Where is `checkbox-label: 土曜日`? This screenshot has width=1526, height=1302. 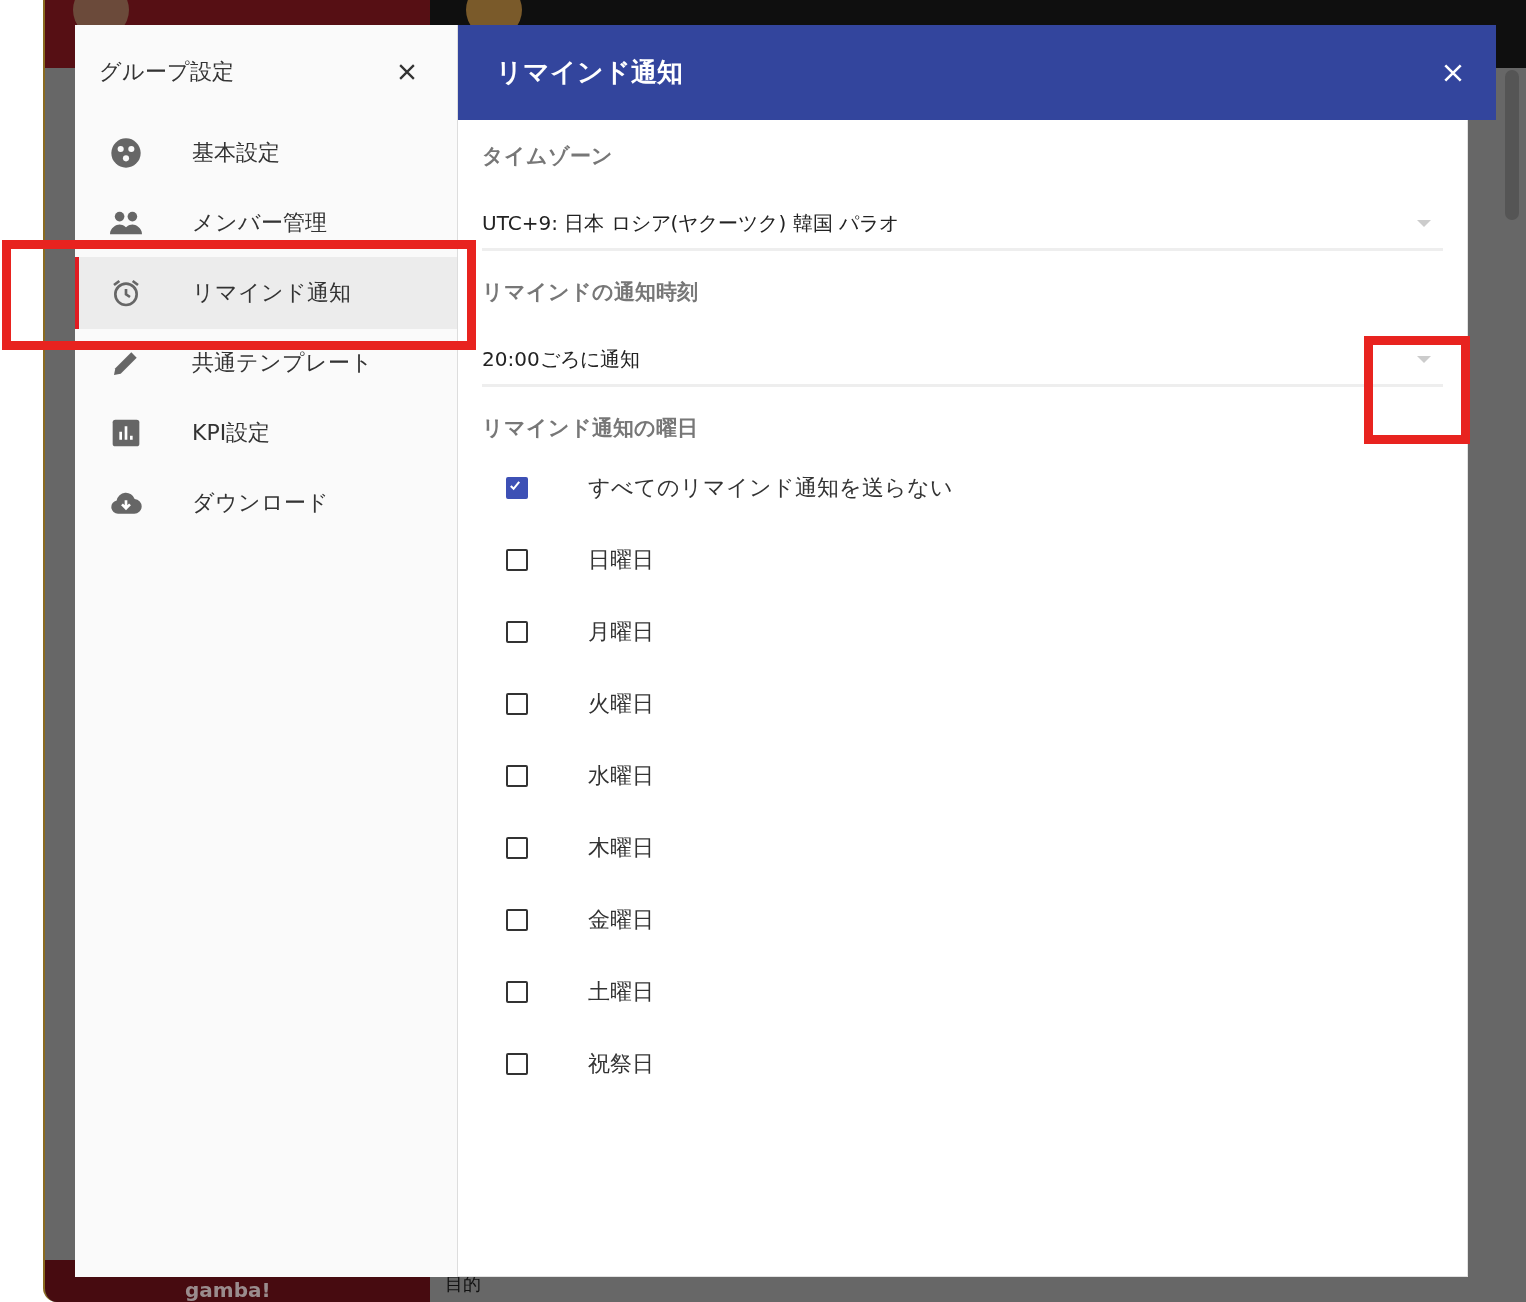
checkbox-label: 土曜日 is located at coordinates (621, 992).